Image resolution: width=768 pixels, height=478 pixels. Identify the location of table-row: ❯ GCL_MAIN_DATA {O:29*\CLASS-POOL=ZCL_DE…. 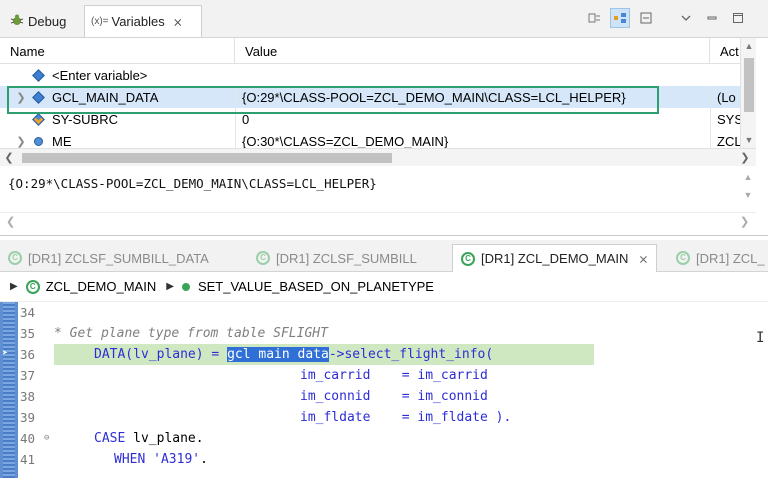
(370, 97).